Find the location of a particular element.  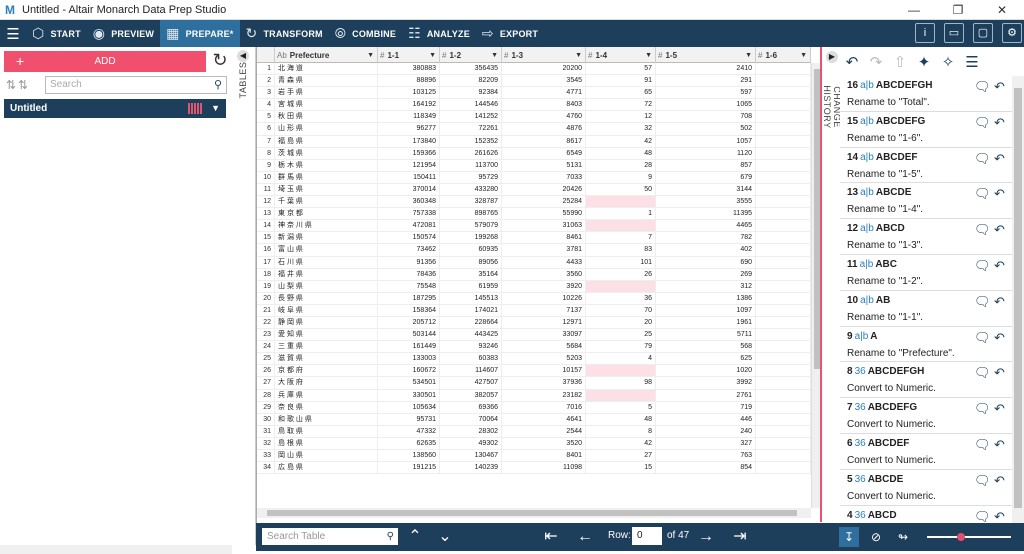

history-item: 12 a|b ABCD Rename to "1-3". 🗨 ↶ is located at coordinates (926, 237).